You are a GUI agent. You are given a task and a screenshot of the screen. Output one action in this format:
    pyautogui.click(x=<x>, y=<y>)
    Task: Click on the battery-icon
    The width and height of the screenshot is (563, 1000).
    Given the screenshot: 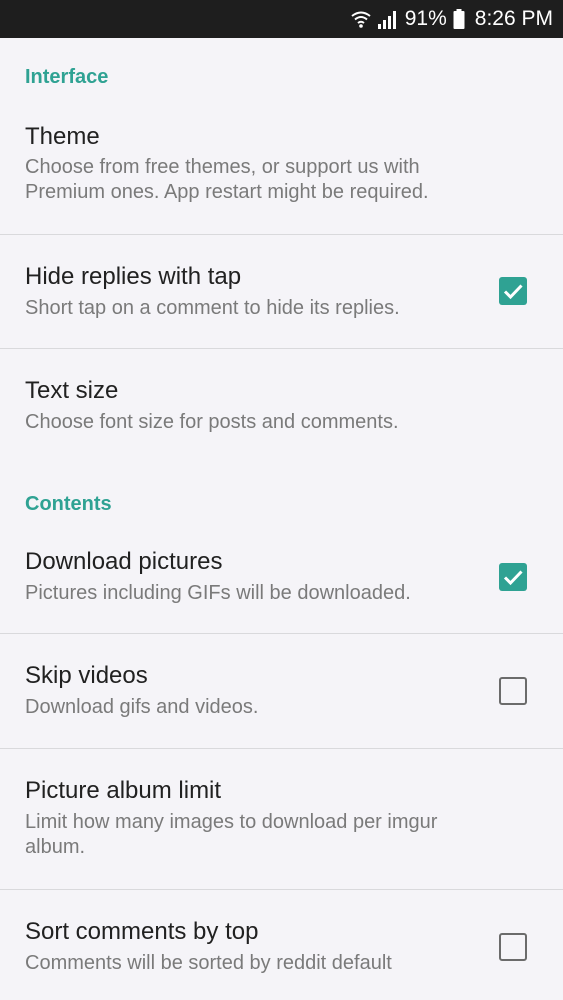 What is the action you would take?
    pyautogui.click(x=459, y=19)
    